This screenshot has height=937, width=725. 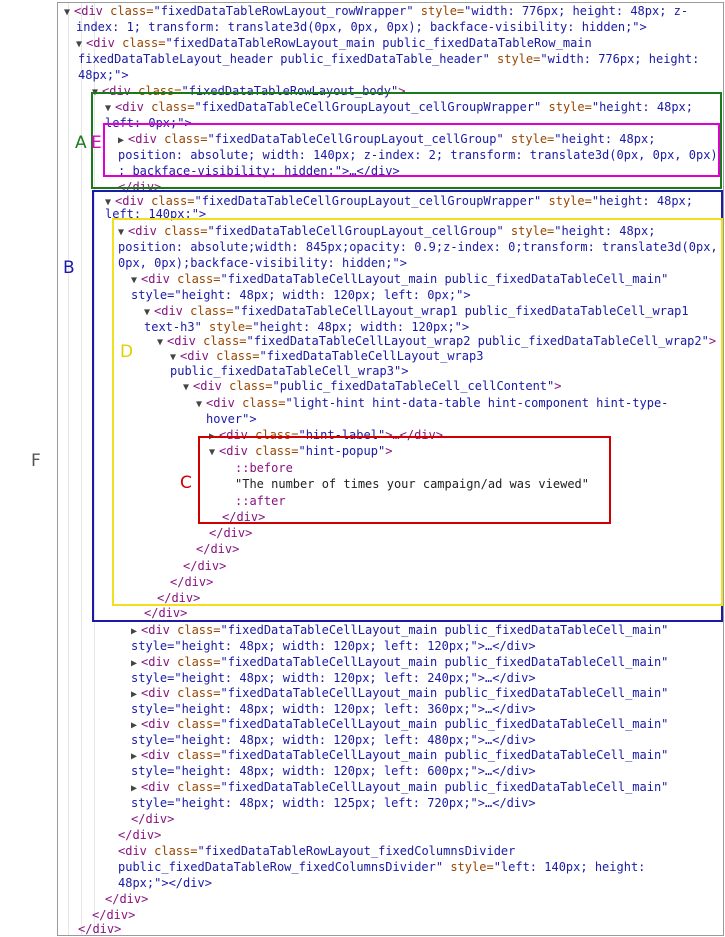 What do you see at coordinates (68, 469) in the screenshot?
I see `indent-guide` at bounding box center [68, 469].